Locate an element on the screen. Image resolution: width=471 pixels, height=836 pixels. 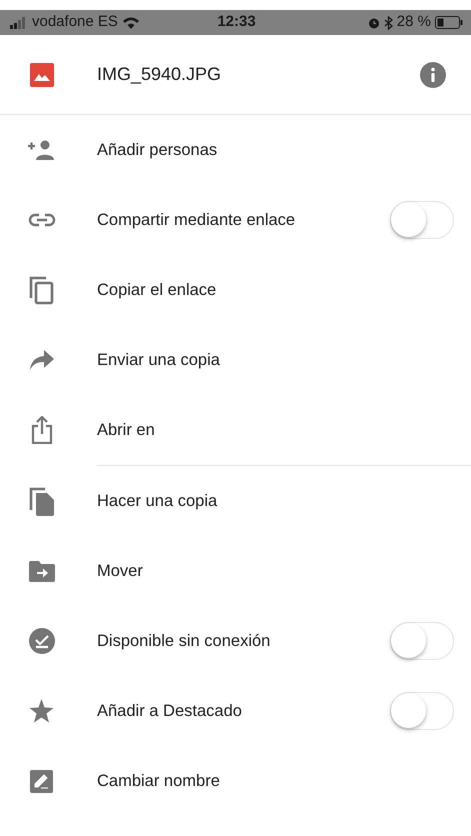
status-time: 12:33 is located at coordinates (236, 22).